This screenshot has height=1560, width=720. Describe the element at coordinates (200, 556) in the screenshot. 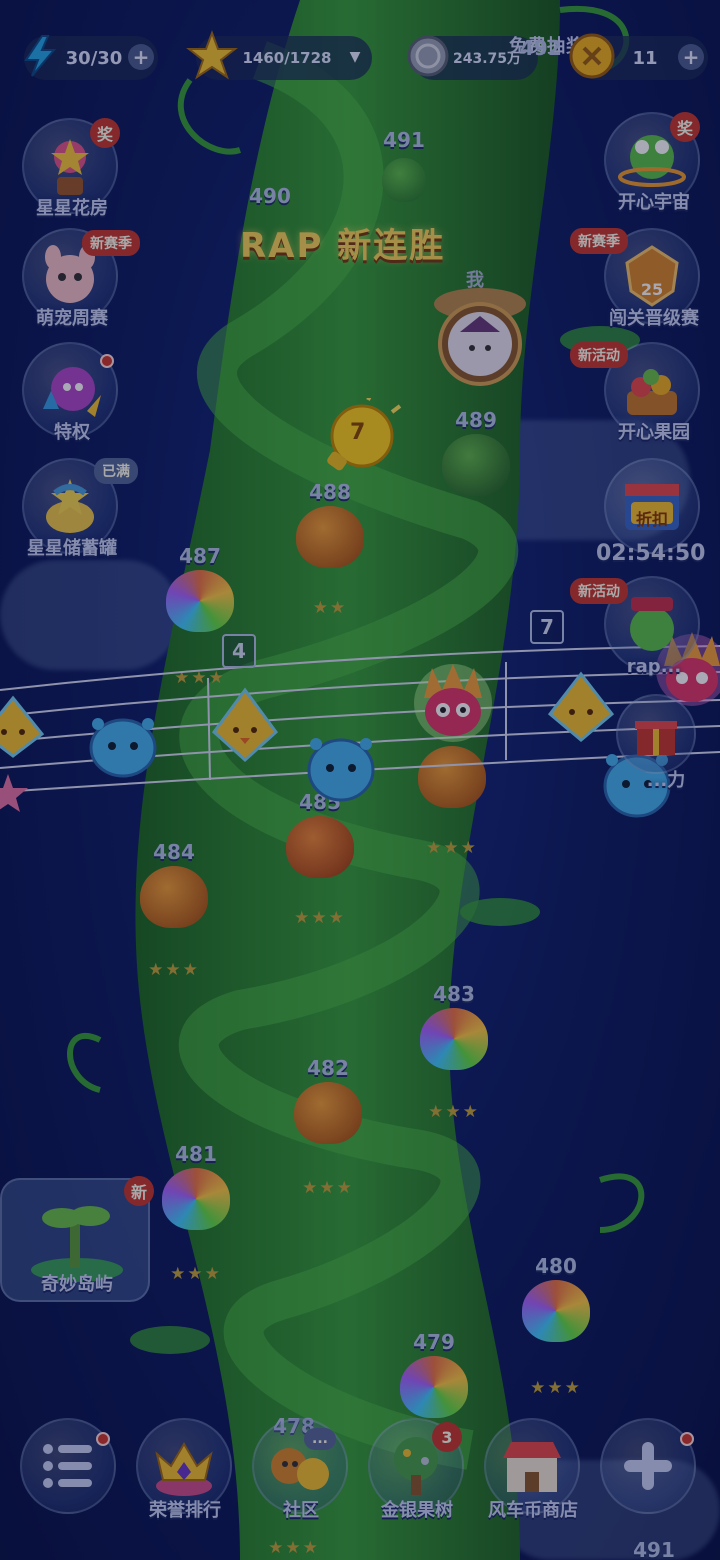

I see `level-number: 487` at that location.